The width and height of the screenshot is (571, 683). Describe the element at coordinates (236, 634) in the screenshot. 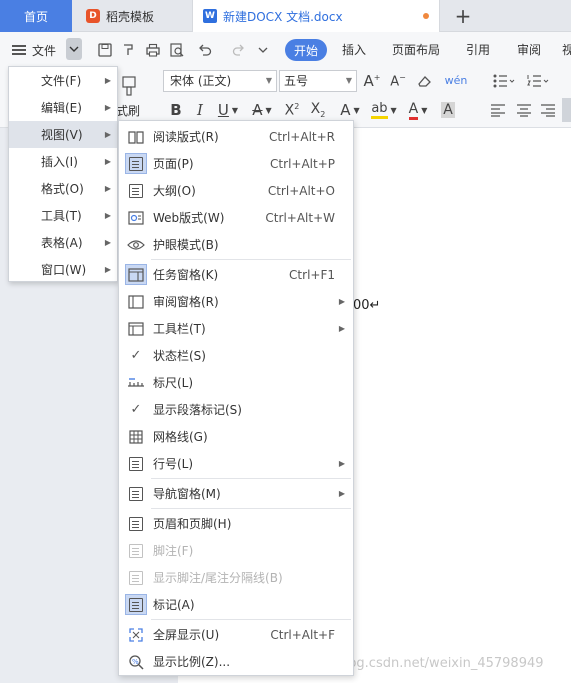

I see `view-menu-item-fullscreen: 全屏显示(U) Ctrl+Alt+F` at that location.